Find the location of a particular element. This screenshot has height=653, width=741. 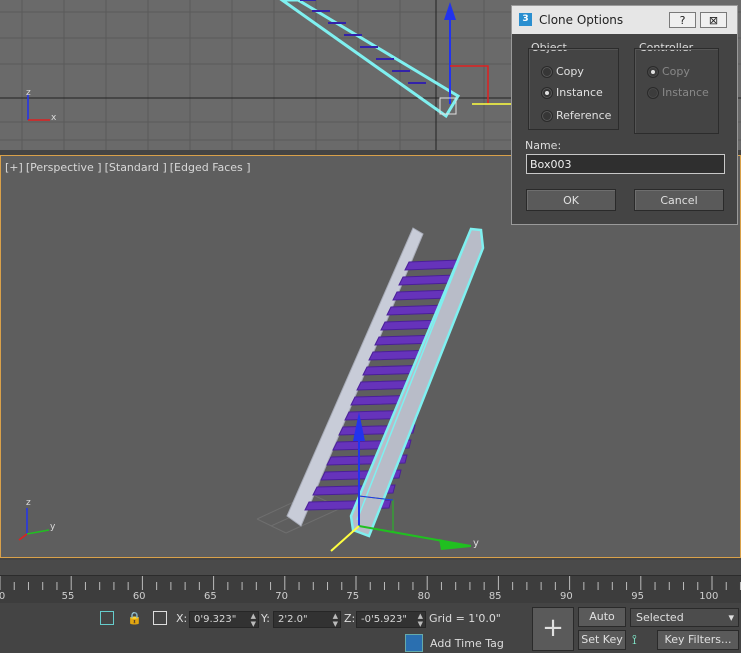

close-button: ⊠ is located at coordinates (713, 20).